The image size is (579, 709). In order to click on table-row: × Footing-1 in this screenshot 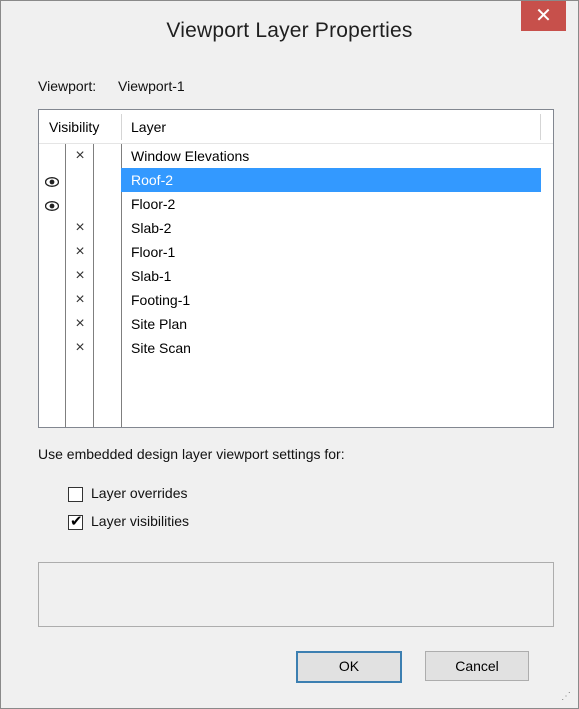, I will do `click(296, 300)`.